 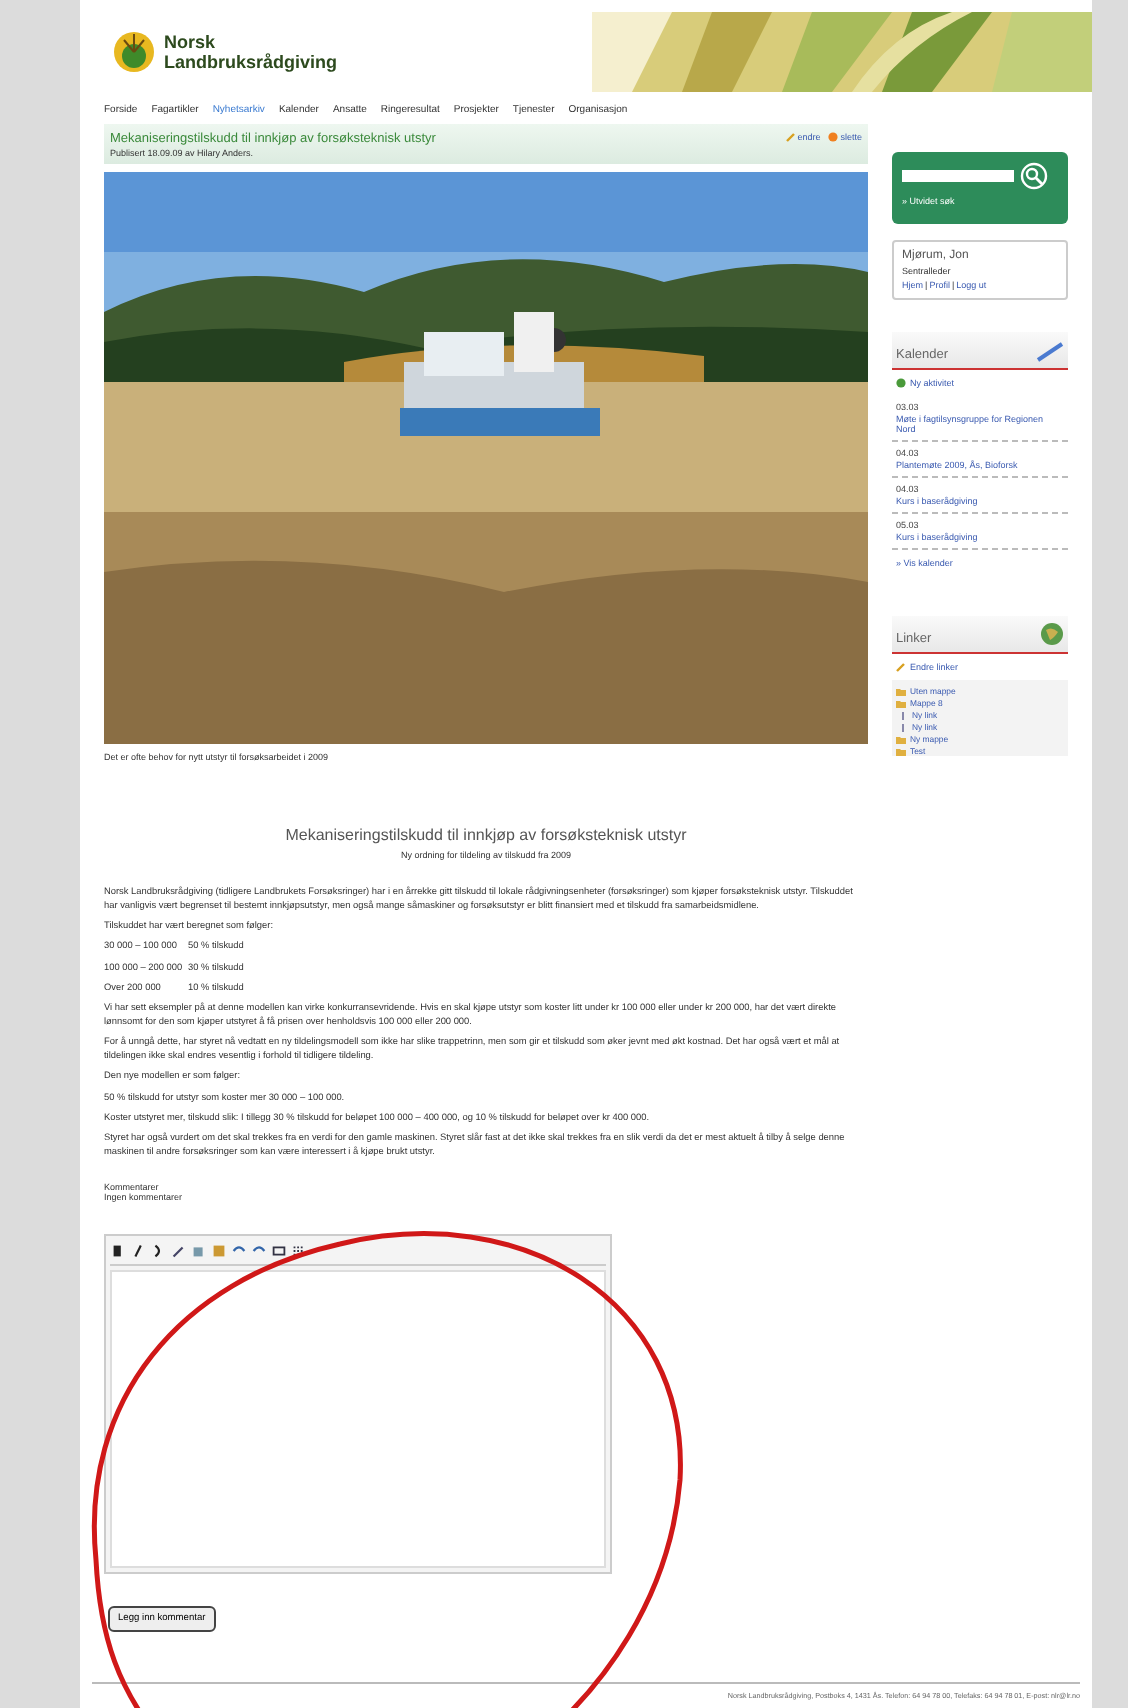 I want to click on site-name: Norsk Landbruksrådgiving, so click(x=251, y=52).